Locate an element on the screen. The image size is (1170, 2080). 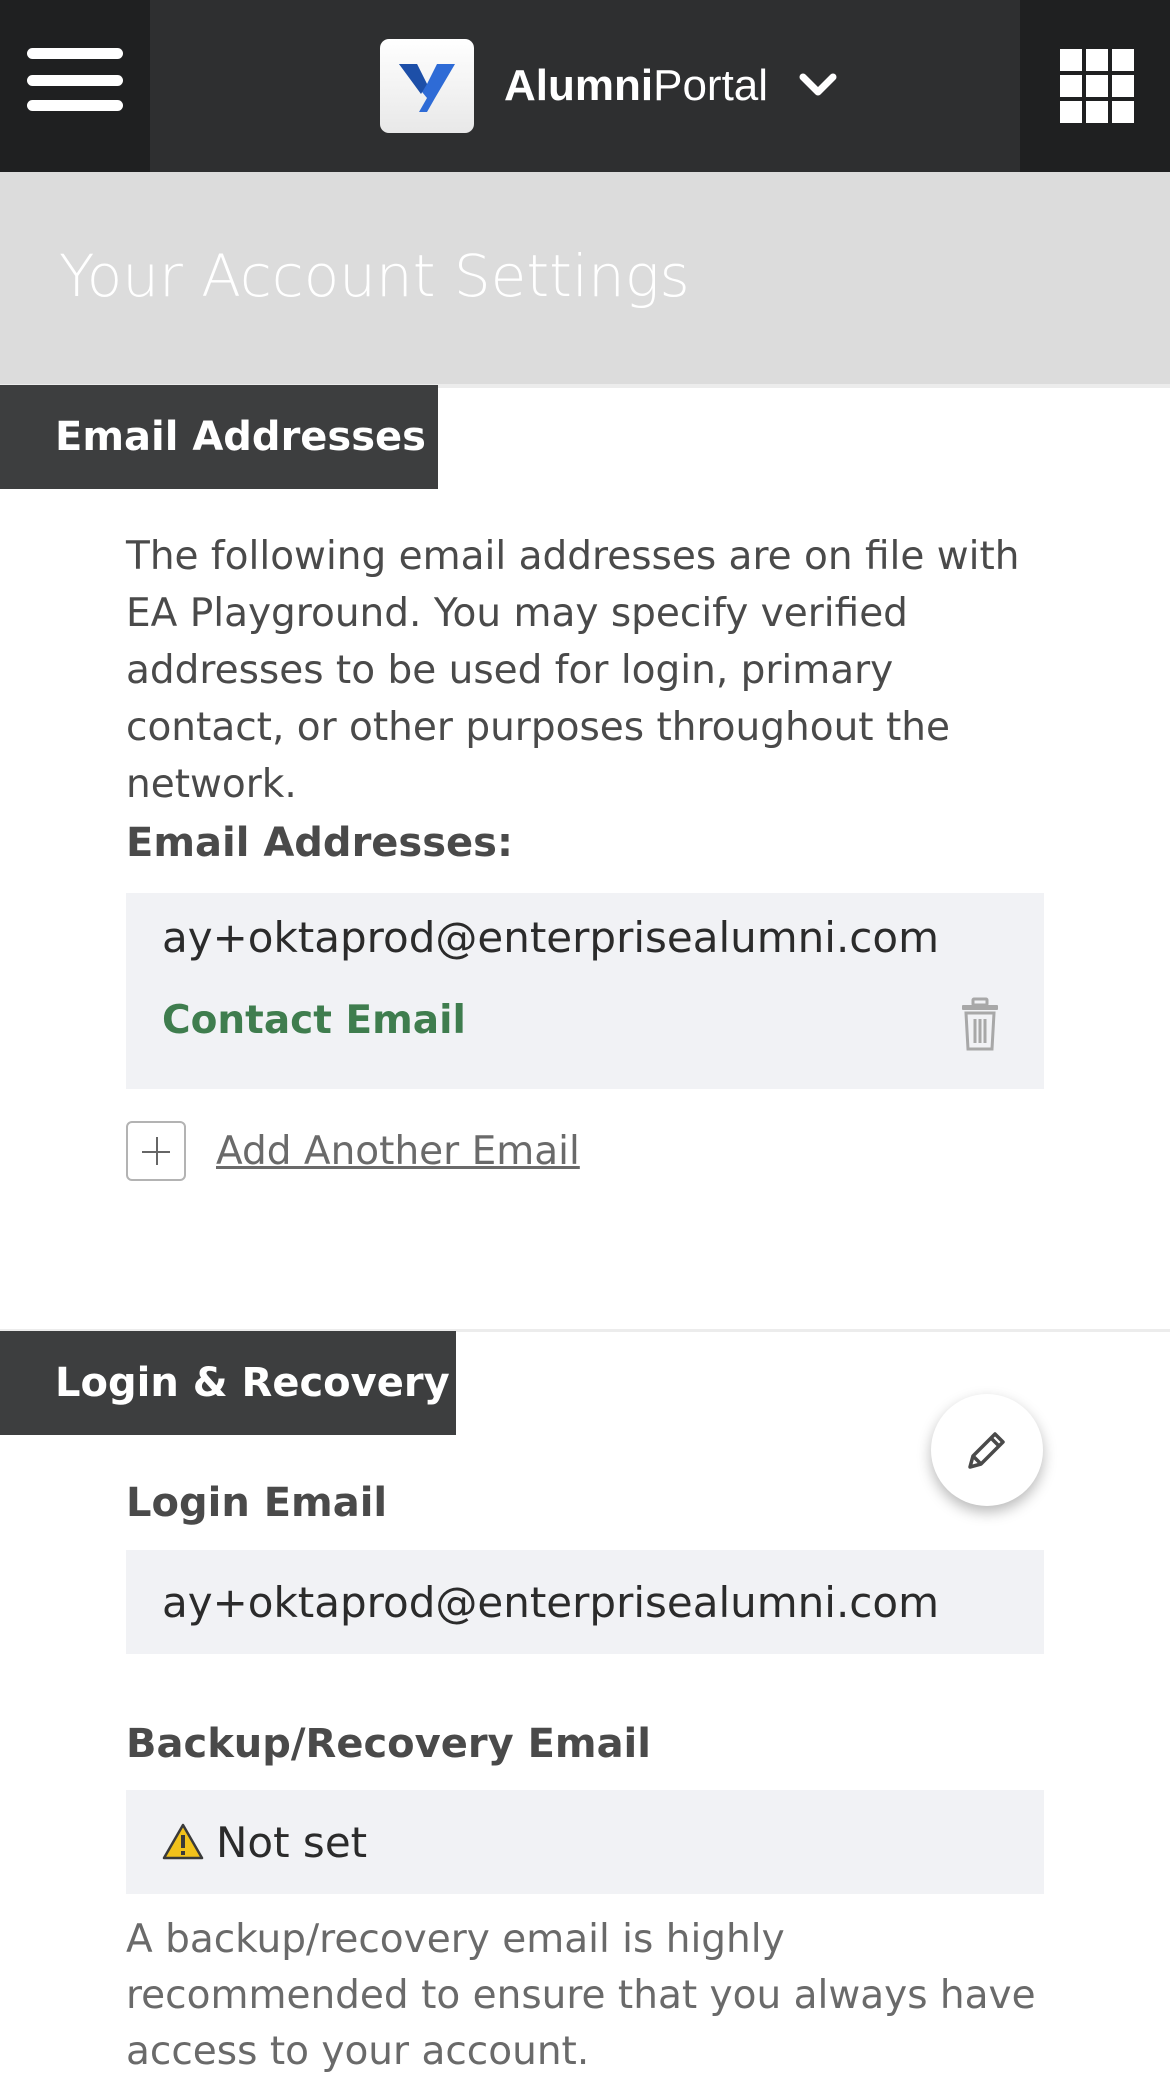
portal-switcher: AlumniPortal is located at coordinates (609, 86).